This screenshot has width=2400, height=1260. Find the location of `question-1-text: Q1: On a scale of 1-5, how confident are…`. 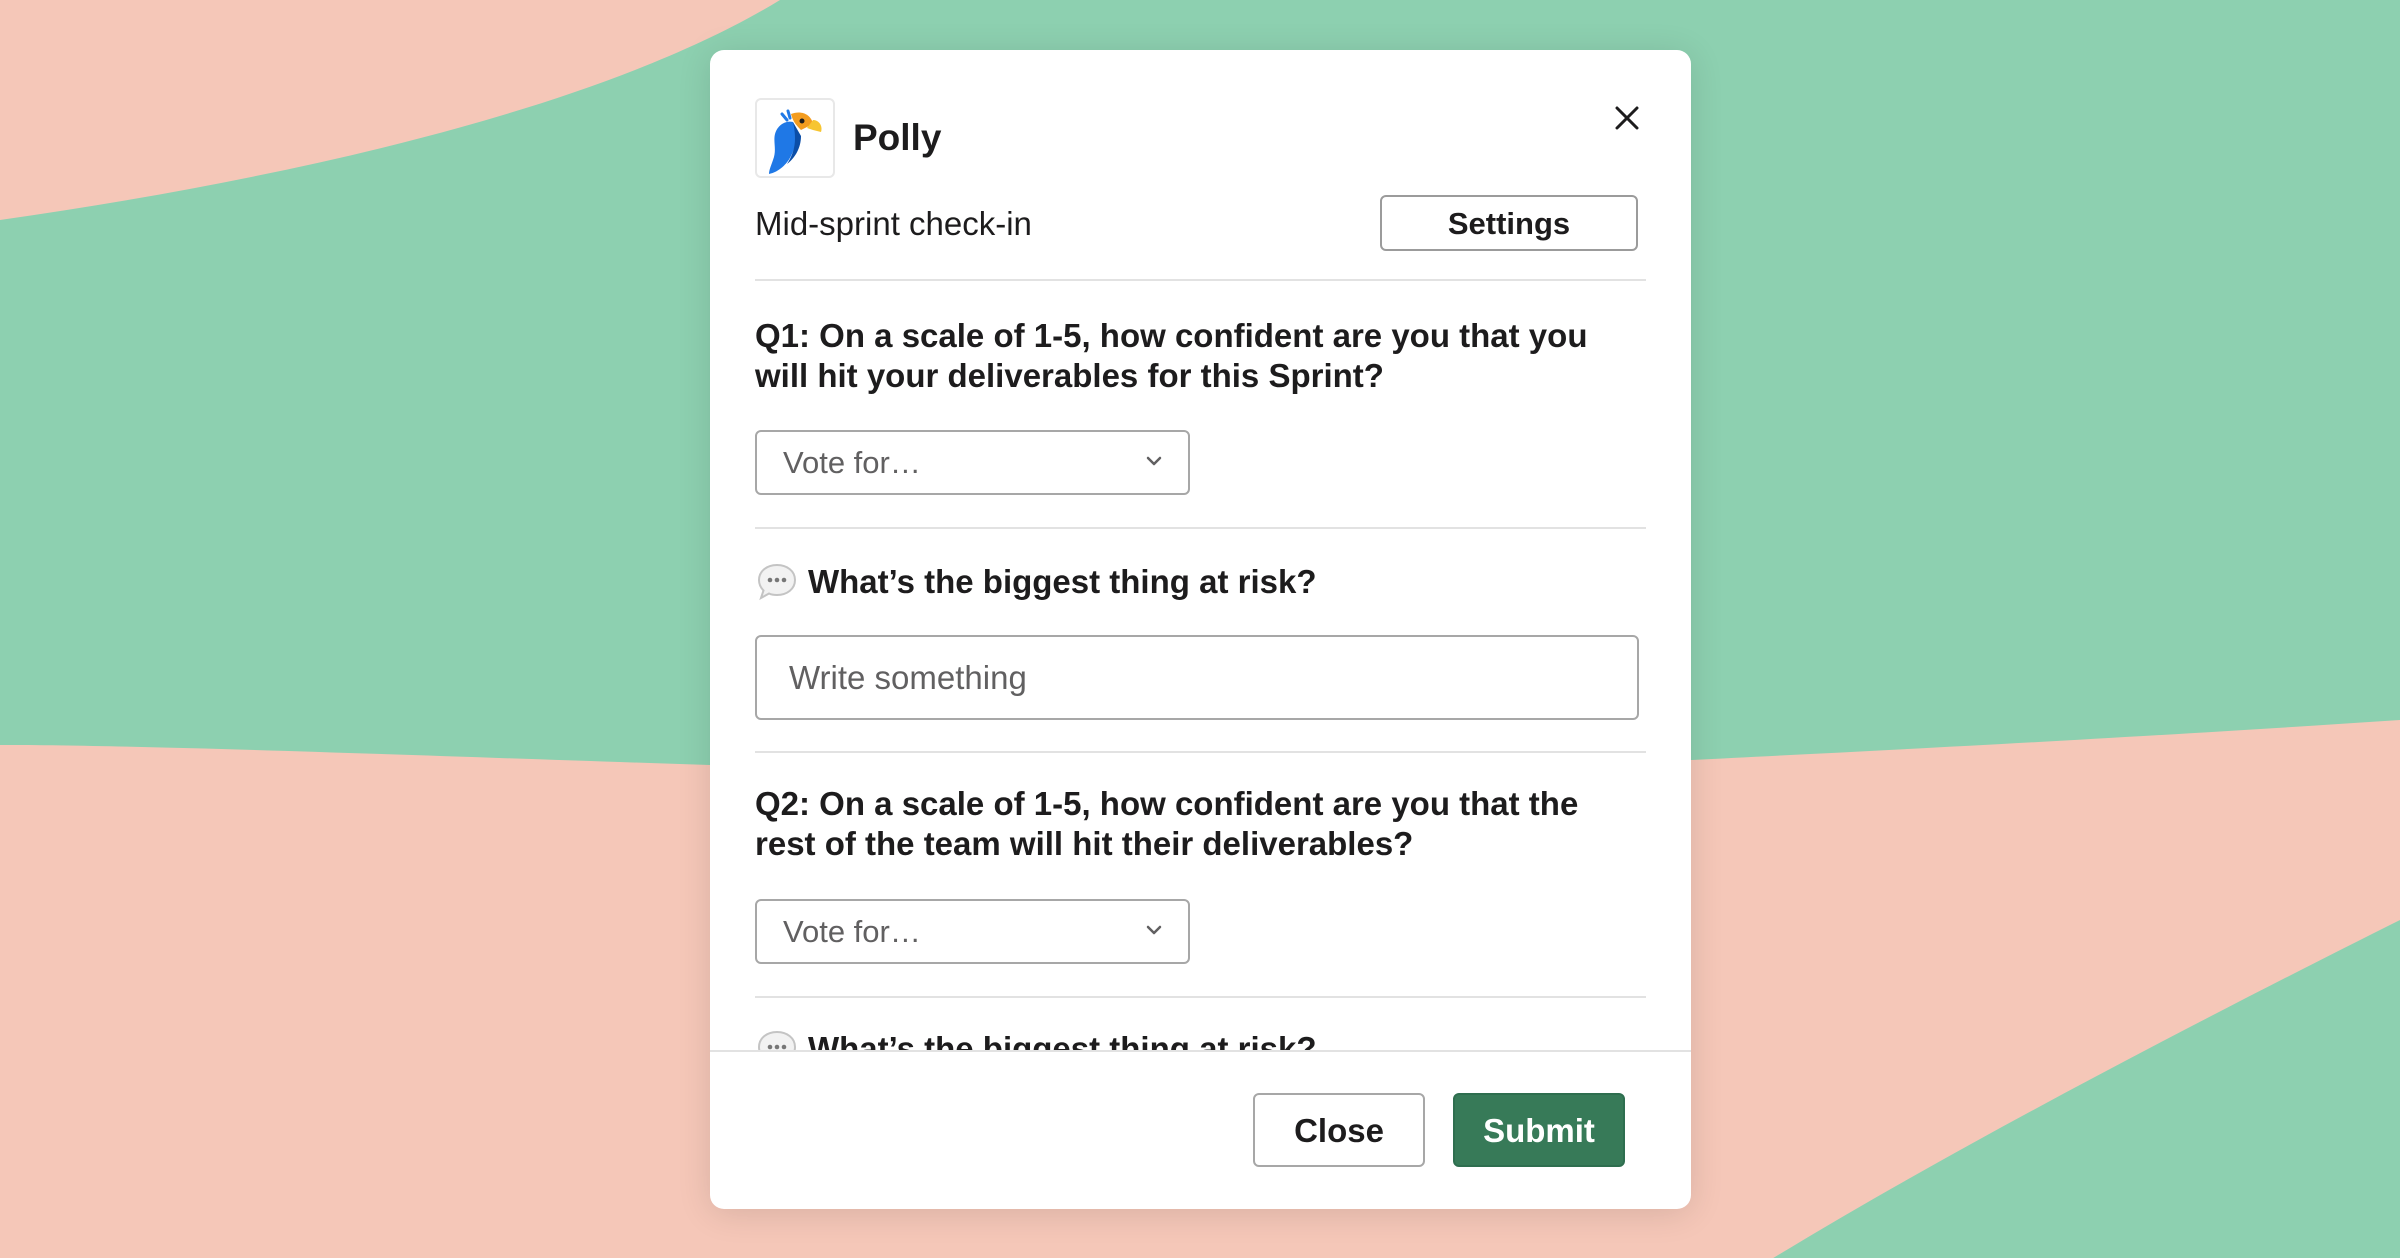

question-1-text: Q1: On a scale of 1-5, how confident are… is located at coordinates (1171, 355).